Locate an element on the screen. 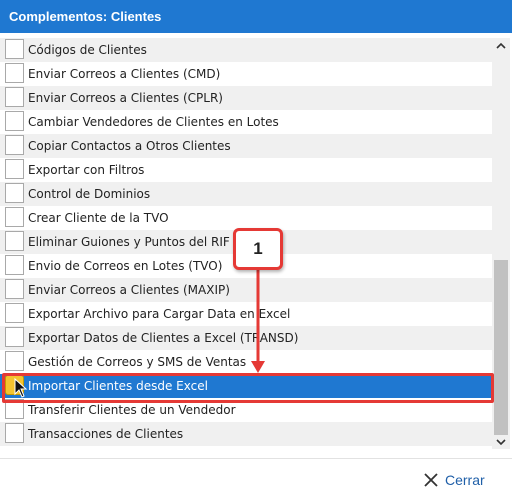  list-item: Cambiar Vendedores de Clientes en Lotes is located at coordinates (246, 122).